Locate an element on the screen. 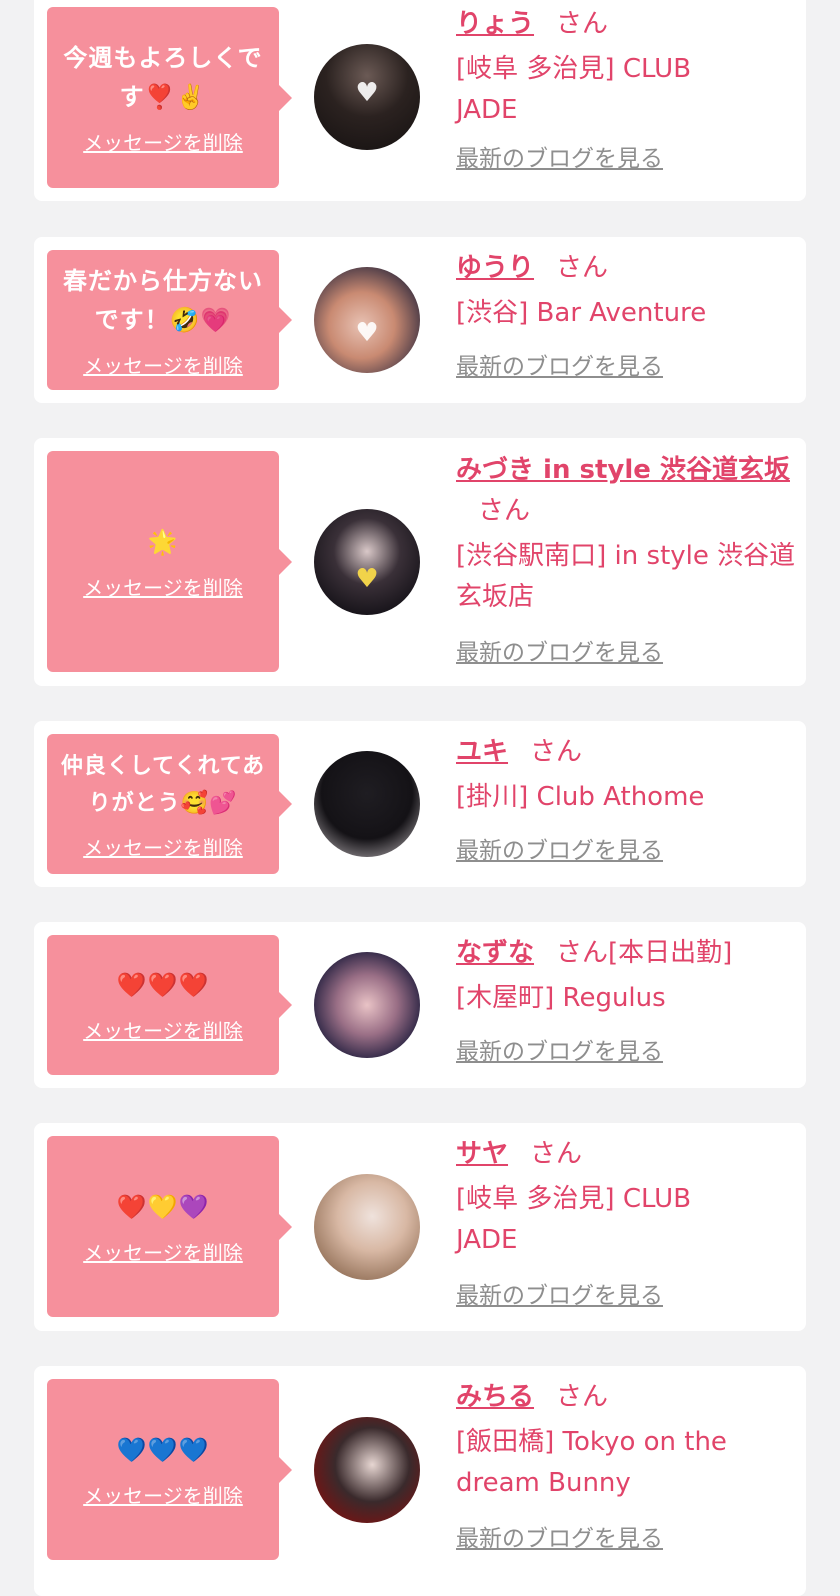 This screenshot has height=1596, width=840. name-line: りょう さん is located at coordinates (624, 24).